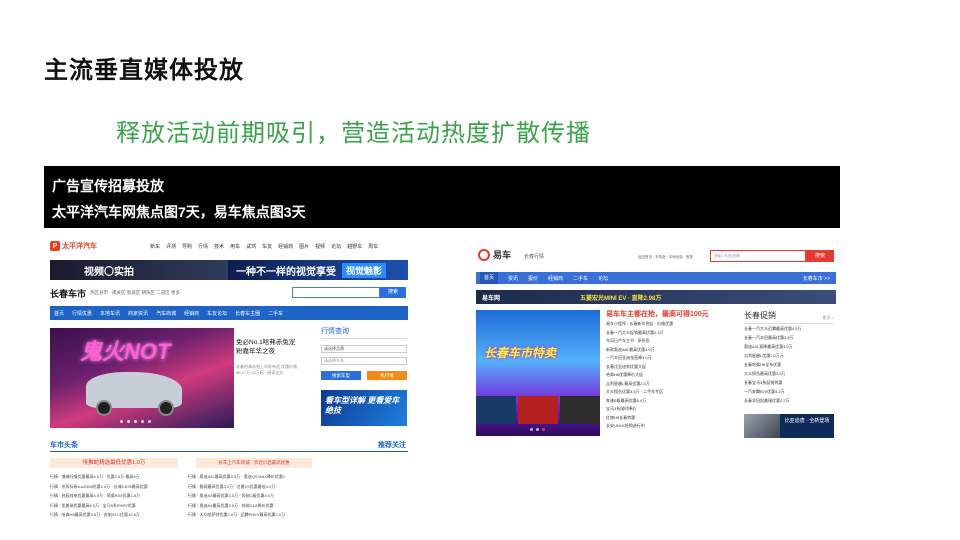 The height and width of the screenshot is (540, 960). What do you see at coordinates (354, 246) in the screenshot?
I see `pc-nav-item: 越野车` at bounding box center [354, 246].